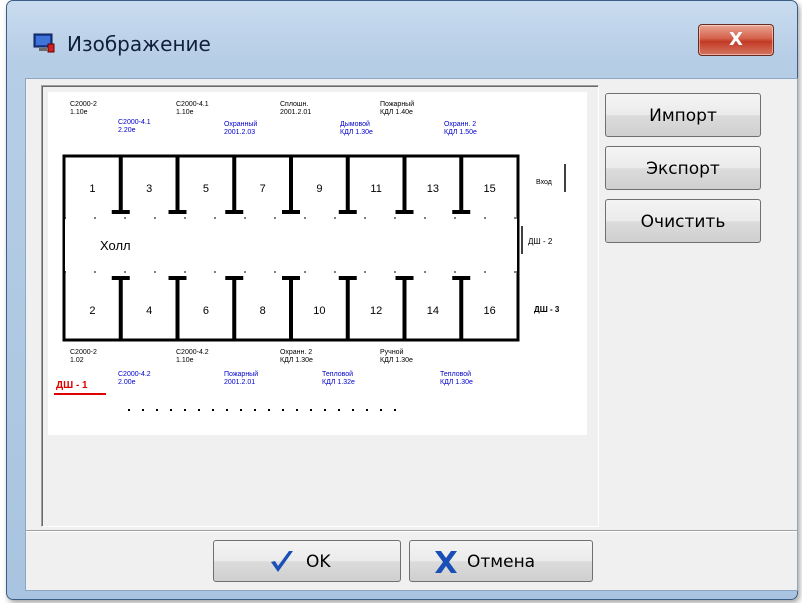 This screenshot has height=603, width=802. Describe the element at coordinates (44, 43) in the screenshot. I see `monitor-icon` at that location.